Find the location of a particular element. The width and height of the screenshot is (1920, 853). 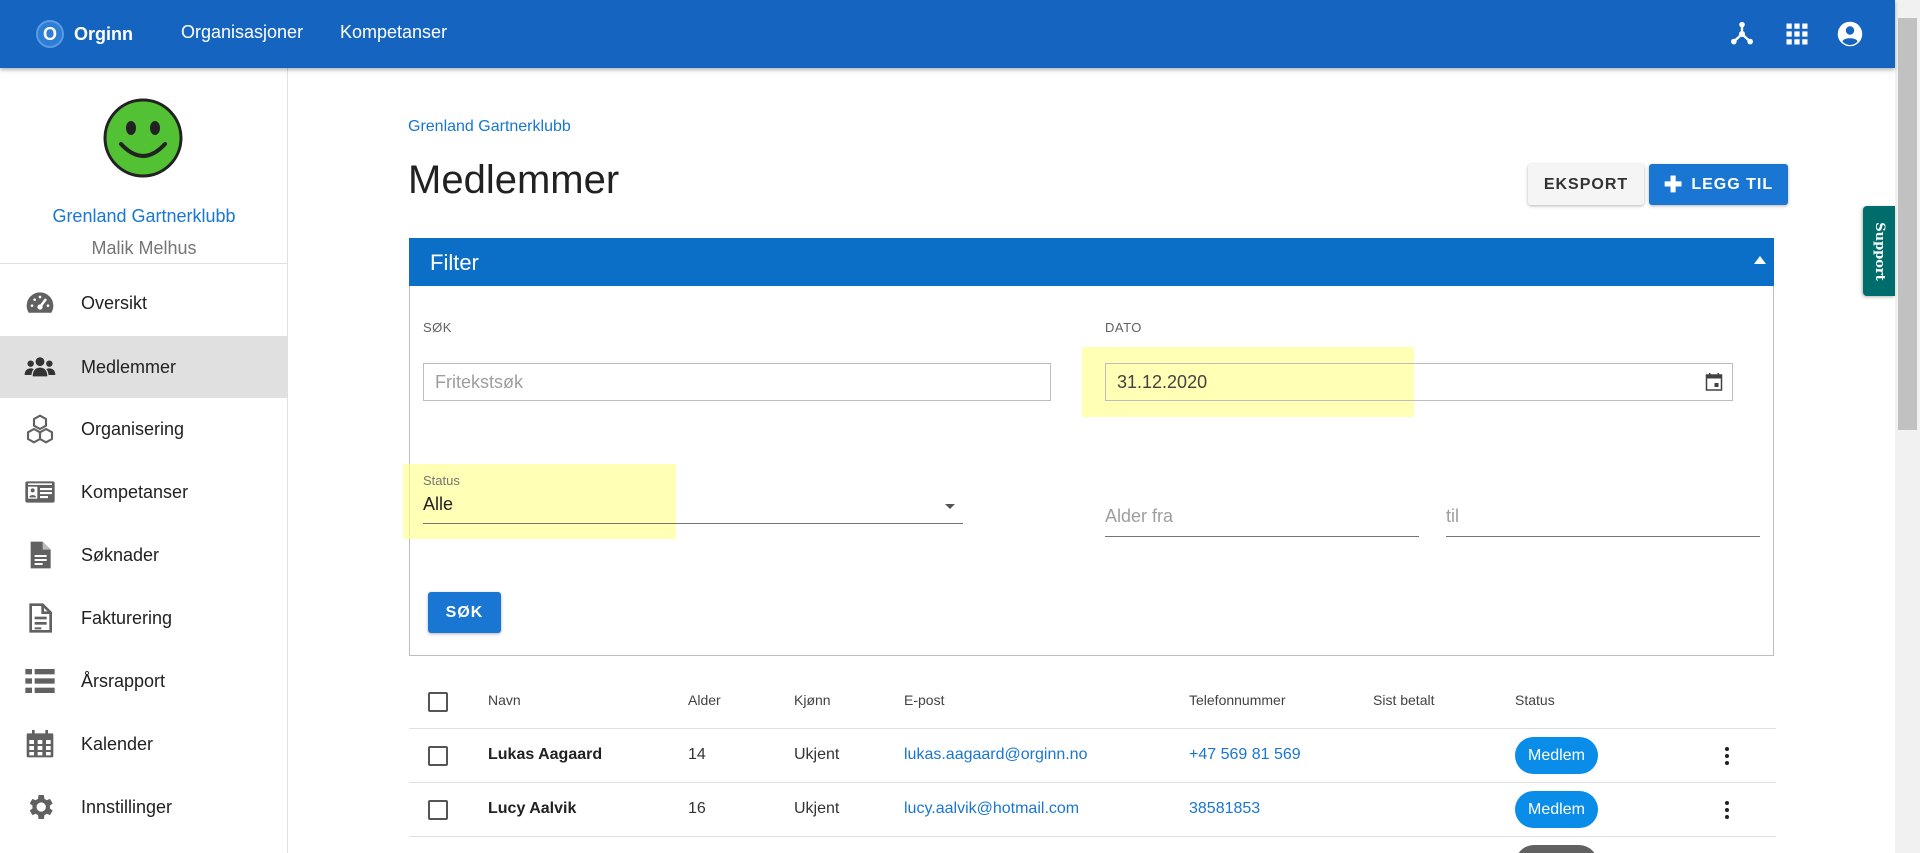

column-header-age: Alder is located at coordinates (704, 700).